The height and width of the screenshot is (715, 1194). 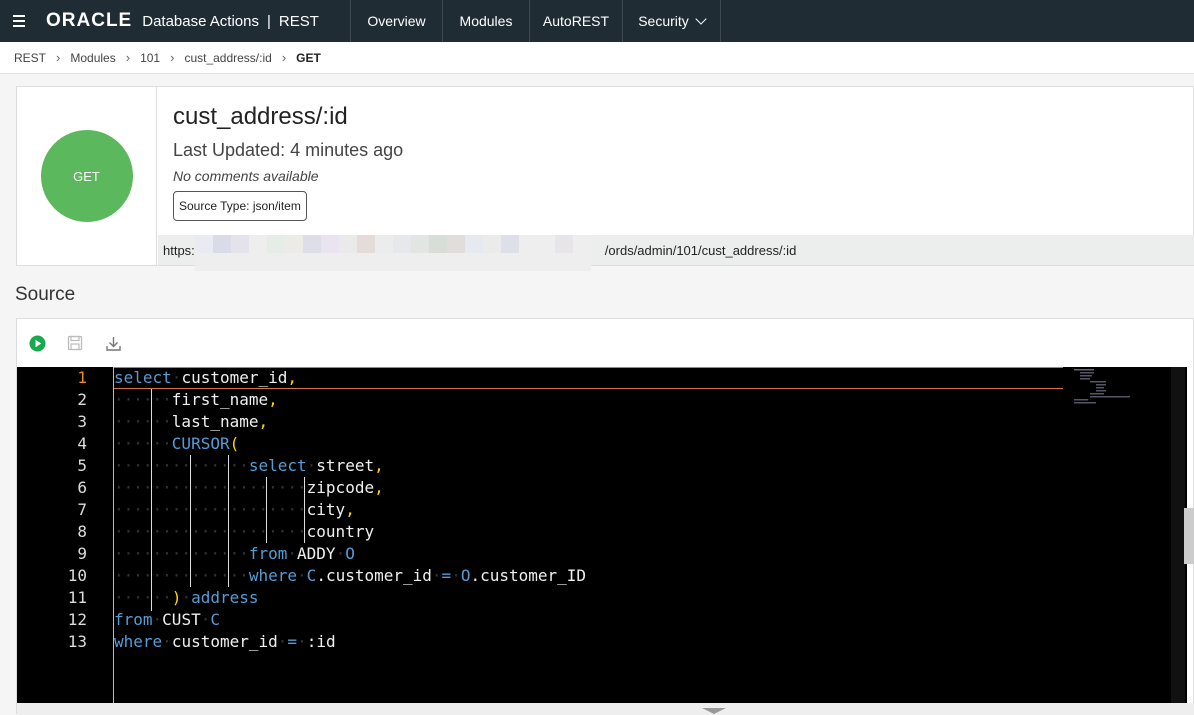 I want to click on breadcrumb-template: cust_address/:id, so click(x=227, y=58).